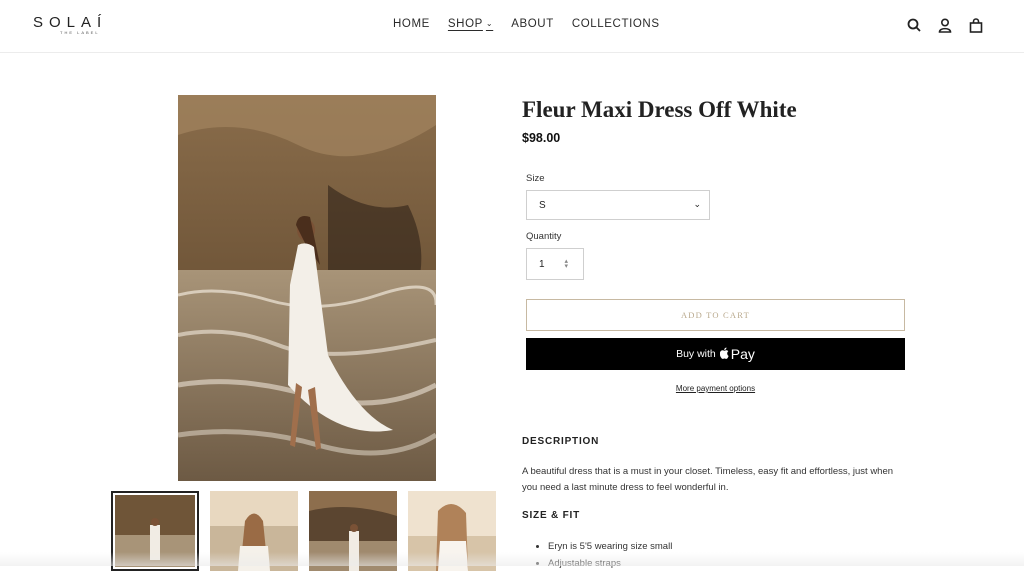 This screenshot has height=572, width=1024. Describe the element at coordinates (542, 205) in the screenshot. I see `size-select-value: S` at that location.